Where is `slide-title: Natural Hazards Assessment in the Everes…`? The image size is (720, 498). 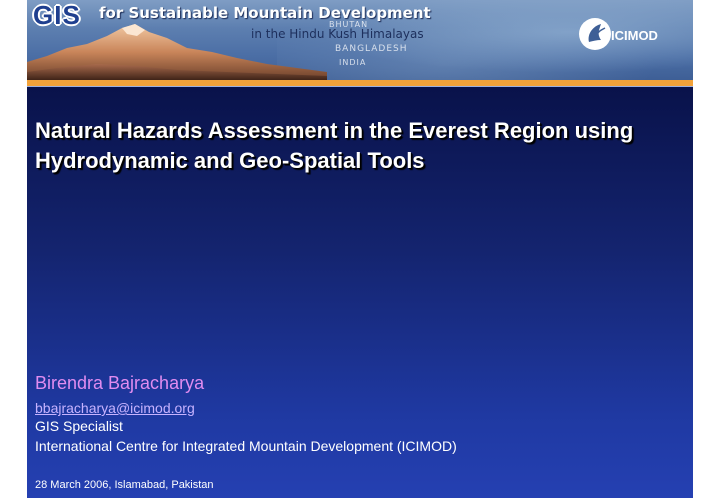
slide-title: Natural Hazards Assessment in the Everes… is located at coordinates (334, 145).